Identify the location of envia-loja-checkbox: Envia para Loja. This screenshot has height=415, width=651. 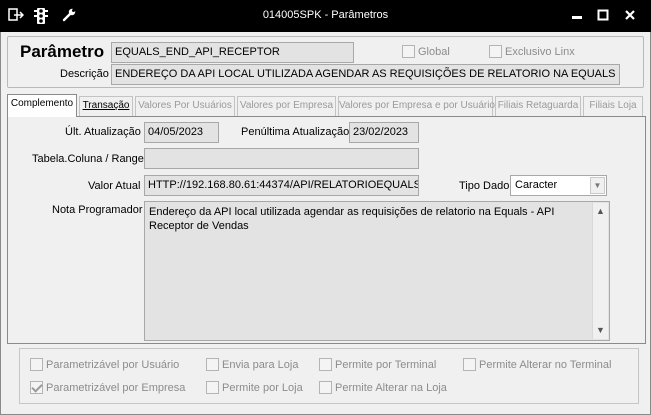
(252, 364).